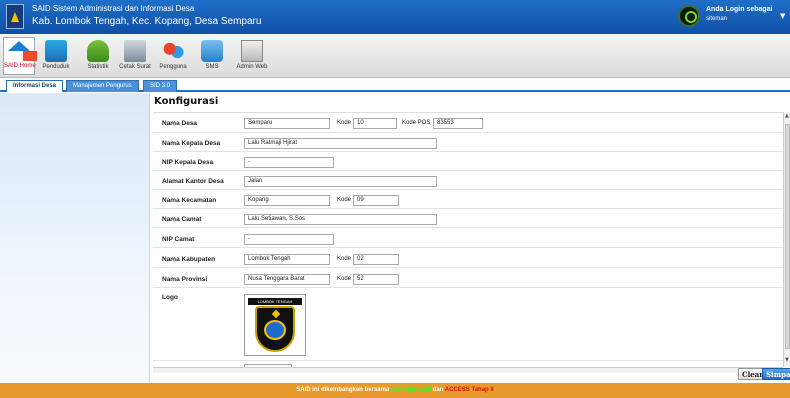 The width and height of the screenshot is (790, 398). I want to click on username: siteman, so click(717, 19).